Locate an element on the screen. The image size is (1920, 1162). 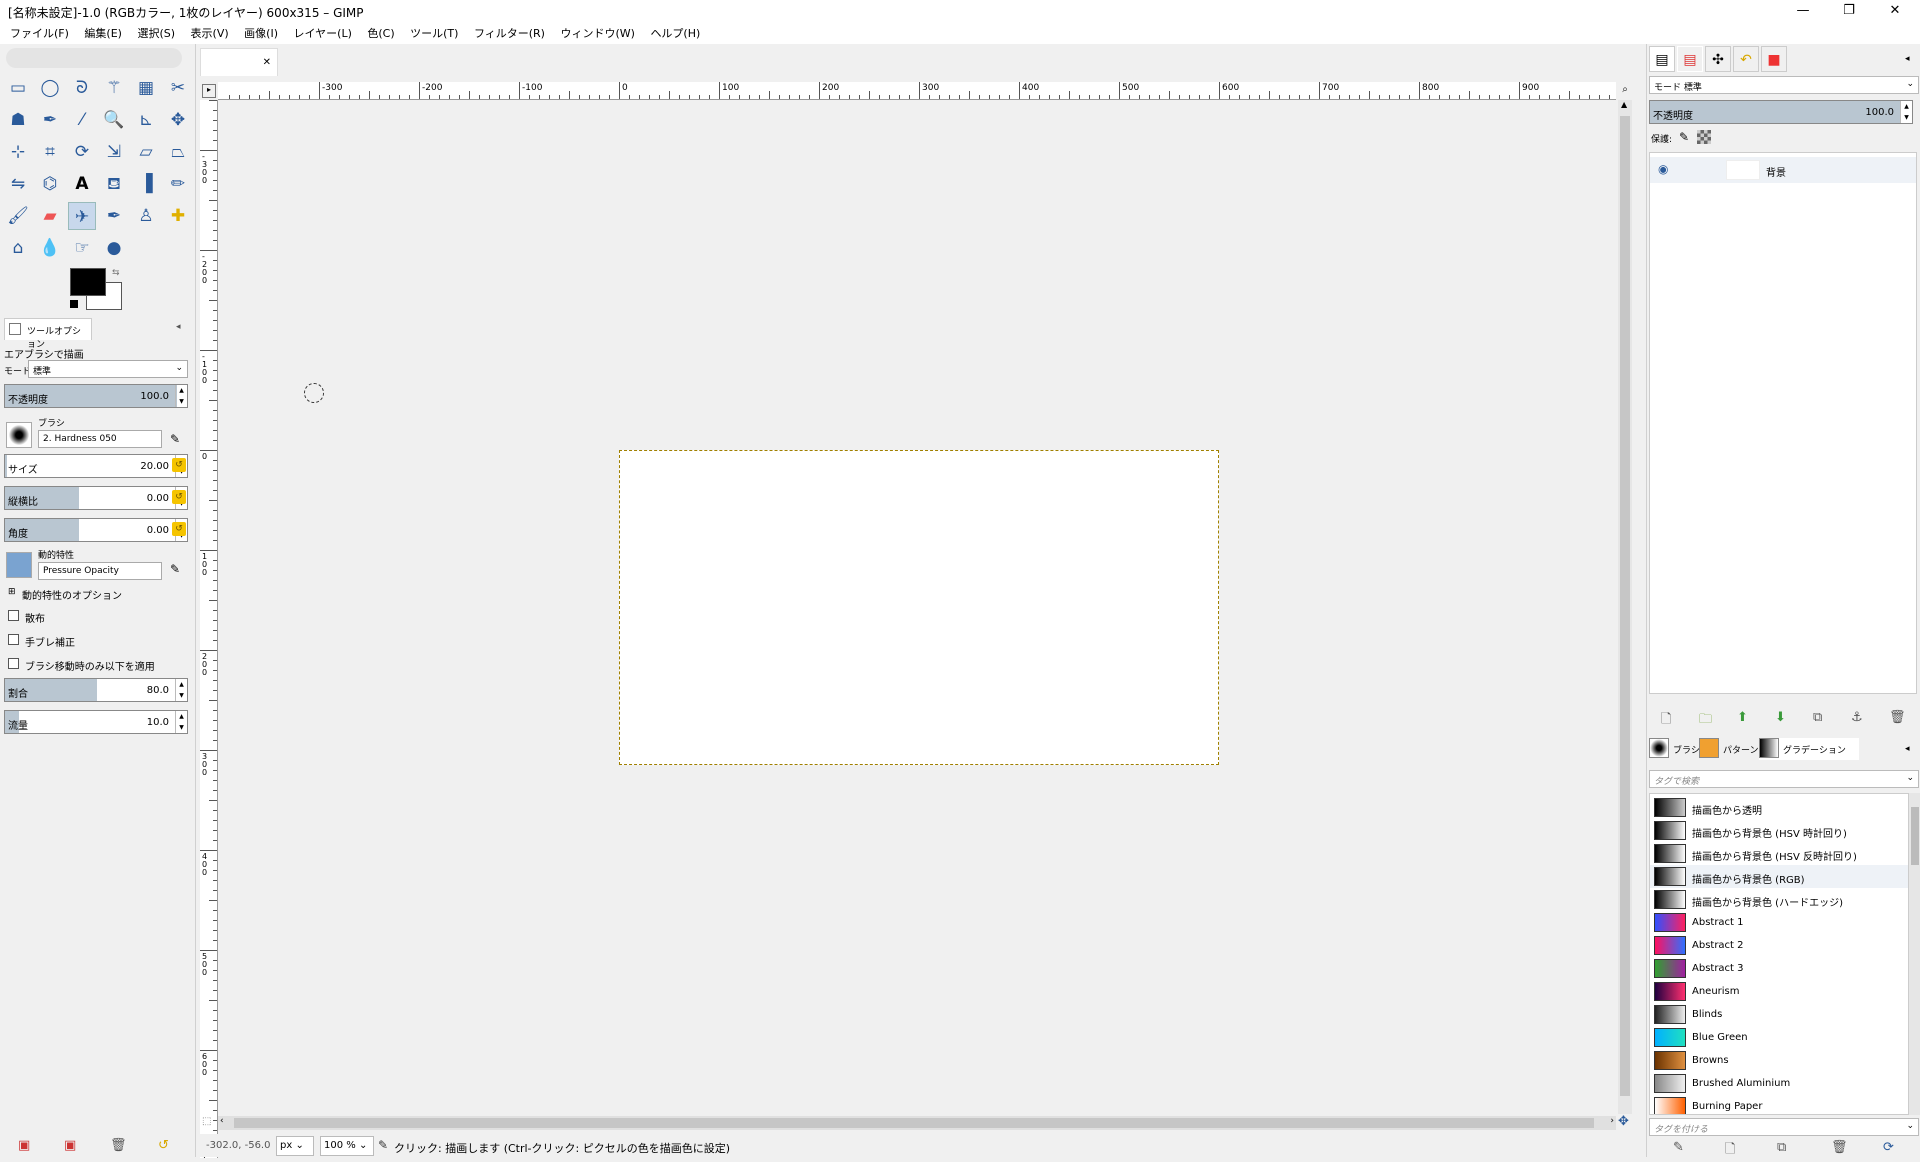
shear-icon: ▱ is located at coordinates (146, 152).